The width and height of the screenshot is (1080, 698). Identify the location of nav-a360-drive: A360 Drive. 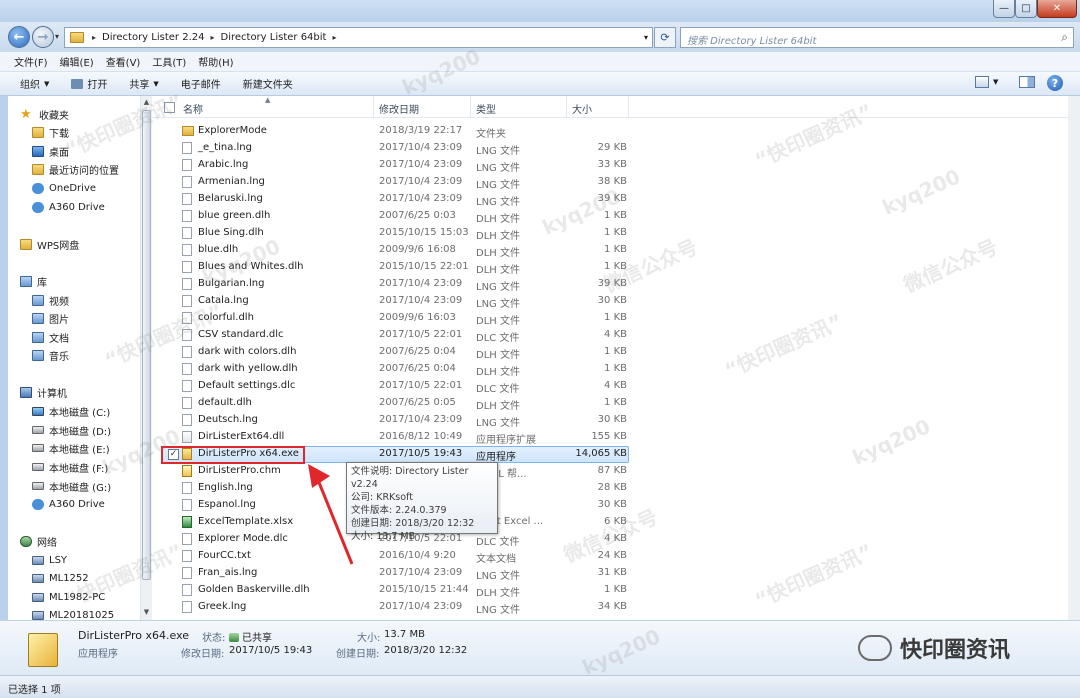
(92, 504).